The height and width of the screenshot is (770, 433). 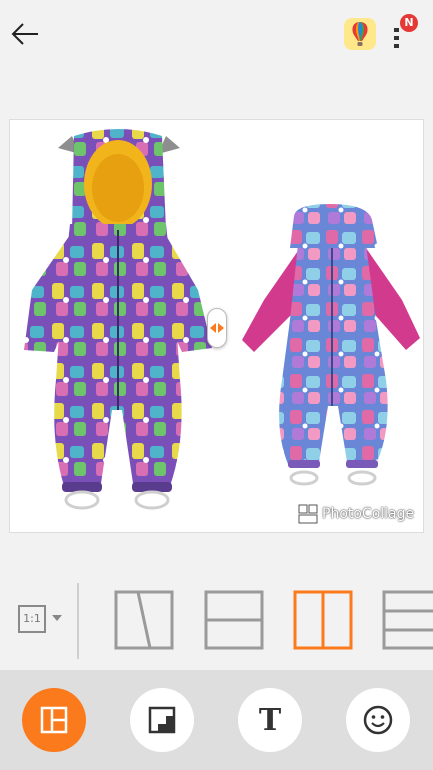 I want to click on split-divider-handle, so click(x=217, y=328).